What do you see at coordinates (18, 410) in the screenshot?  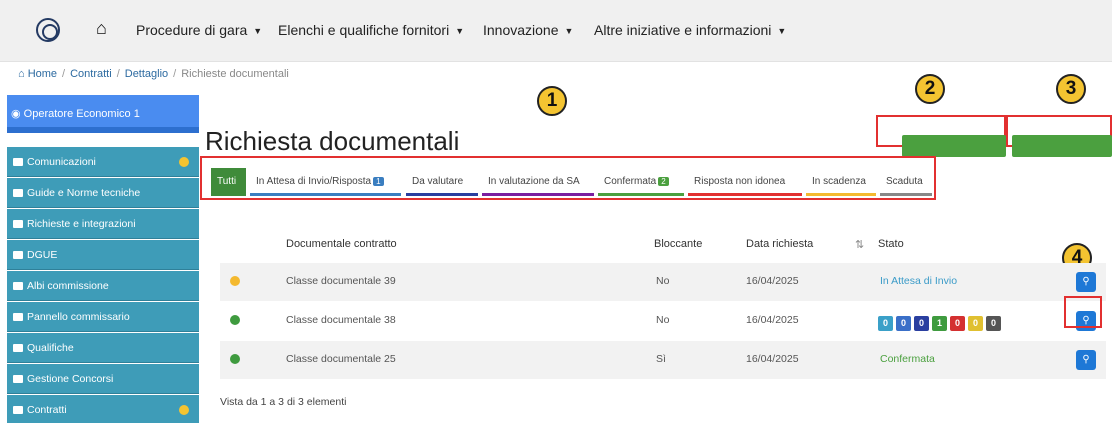 I see `check-square-icon` at bounding box center [18, 410].